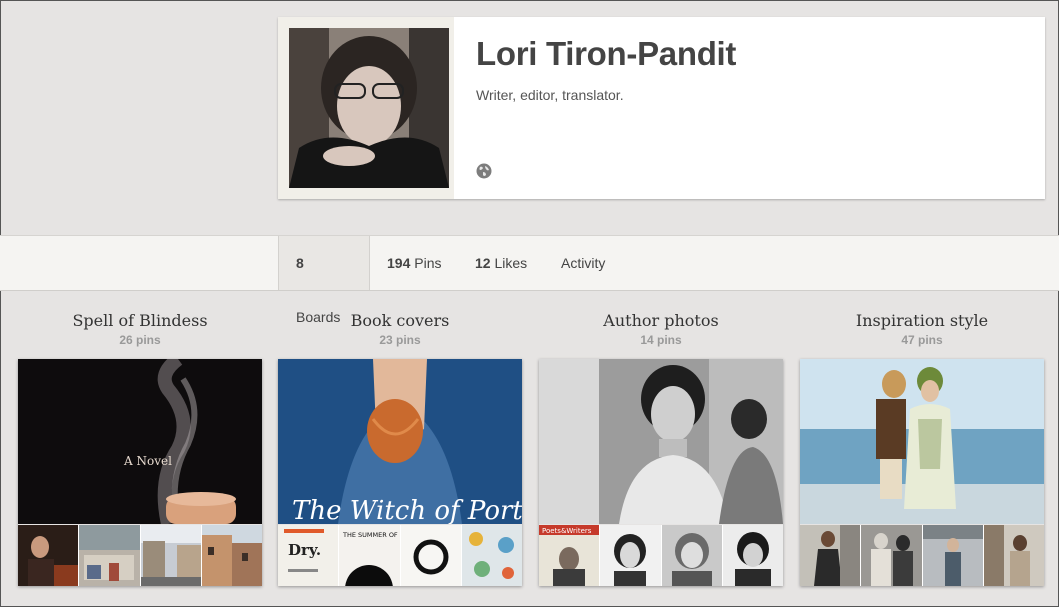 This screenshot has width=1059, height=607. What do you see at coordinates (140, 321) in the screenshot?
I see `board-title: Spell of Blindess` at bounding box center [140, 321].